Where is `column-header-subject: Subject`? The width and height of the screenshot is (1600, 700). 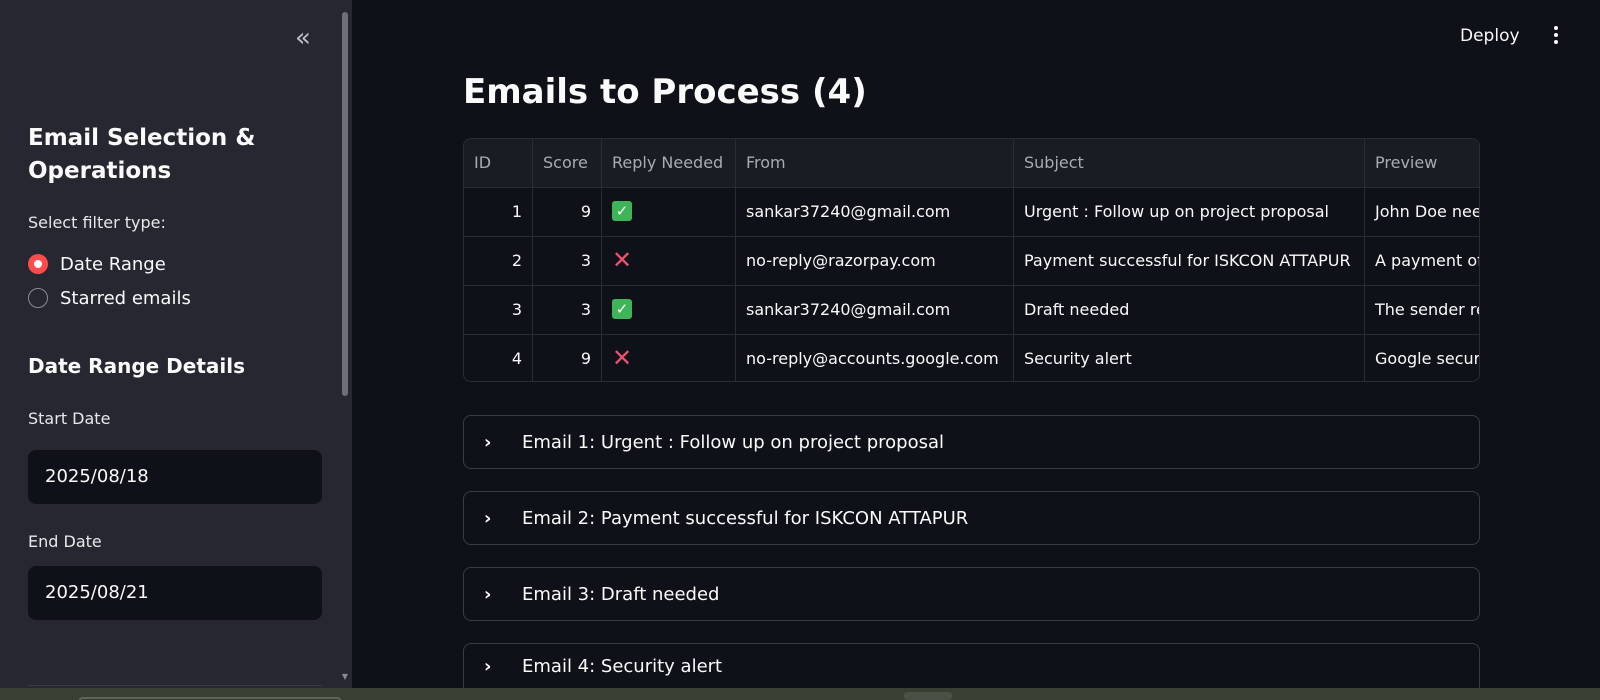
column-header-subject: Subject is located at coordinates (1189, 163).